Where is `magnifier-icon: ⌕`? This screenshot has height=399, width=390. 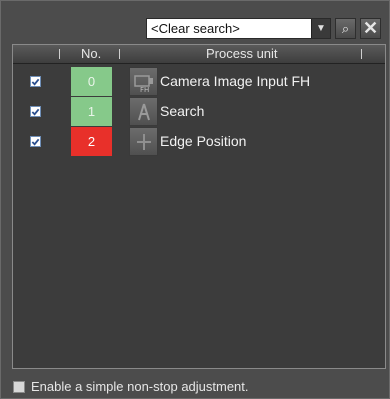
magnifier-icon: ⌕ is located at coordinates (345, 28).